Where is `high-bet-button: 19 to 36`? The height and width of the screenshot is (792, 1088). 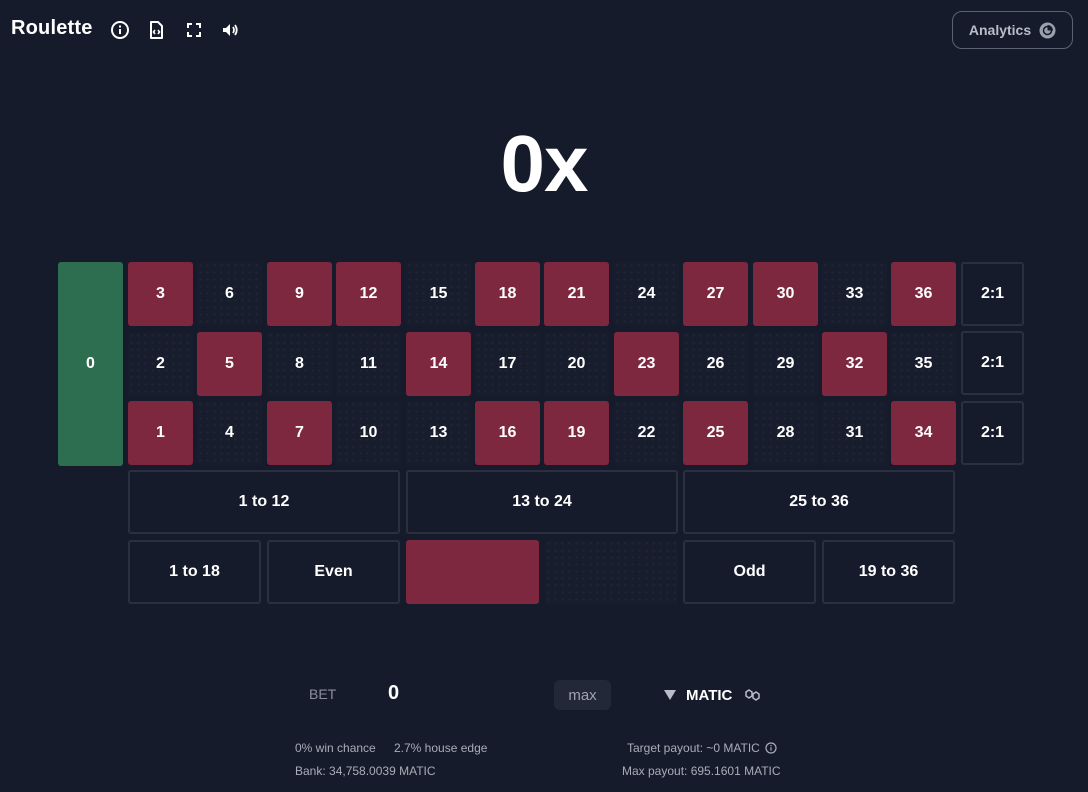 high-bet-button: 19 to 36 is located at coordinates (888, 572).